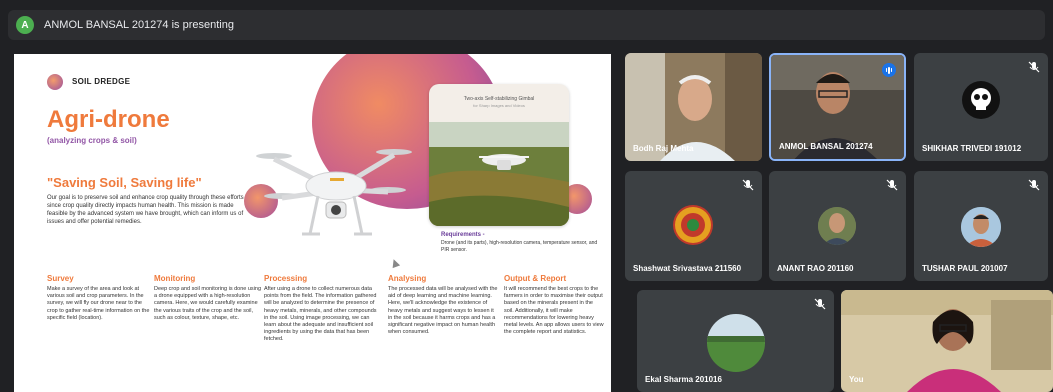 Image resolution: width=1053 pixels, height=392 pixels. Describe the element at coordinates (108, 119) in the screenshot. I see `slide-title: Agri-drone` at that location.